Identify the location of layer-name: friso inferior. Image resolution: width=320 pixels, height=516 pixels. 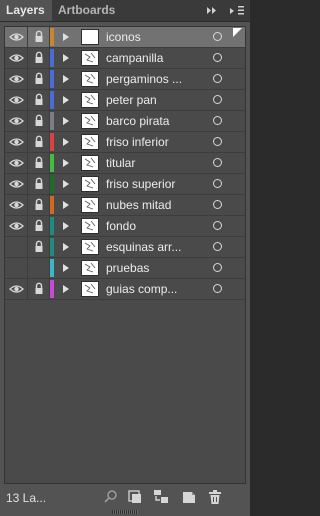
(137, 142).